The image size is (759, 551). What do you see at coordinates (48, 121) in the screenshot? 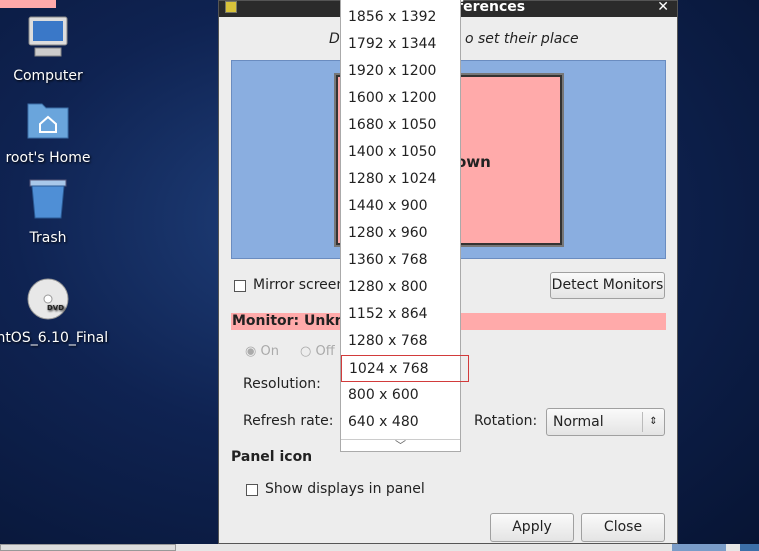
I see `home-folder-icon` at bounding box center [48, 121].